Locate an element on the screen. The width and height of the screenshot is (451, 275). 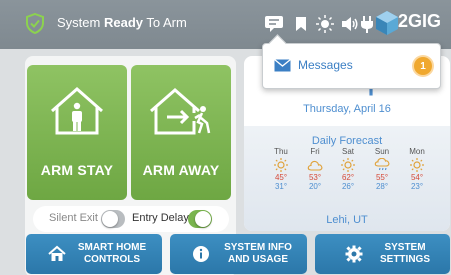
brand-logo-icon is located at coordinates (387, 23).